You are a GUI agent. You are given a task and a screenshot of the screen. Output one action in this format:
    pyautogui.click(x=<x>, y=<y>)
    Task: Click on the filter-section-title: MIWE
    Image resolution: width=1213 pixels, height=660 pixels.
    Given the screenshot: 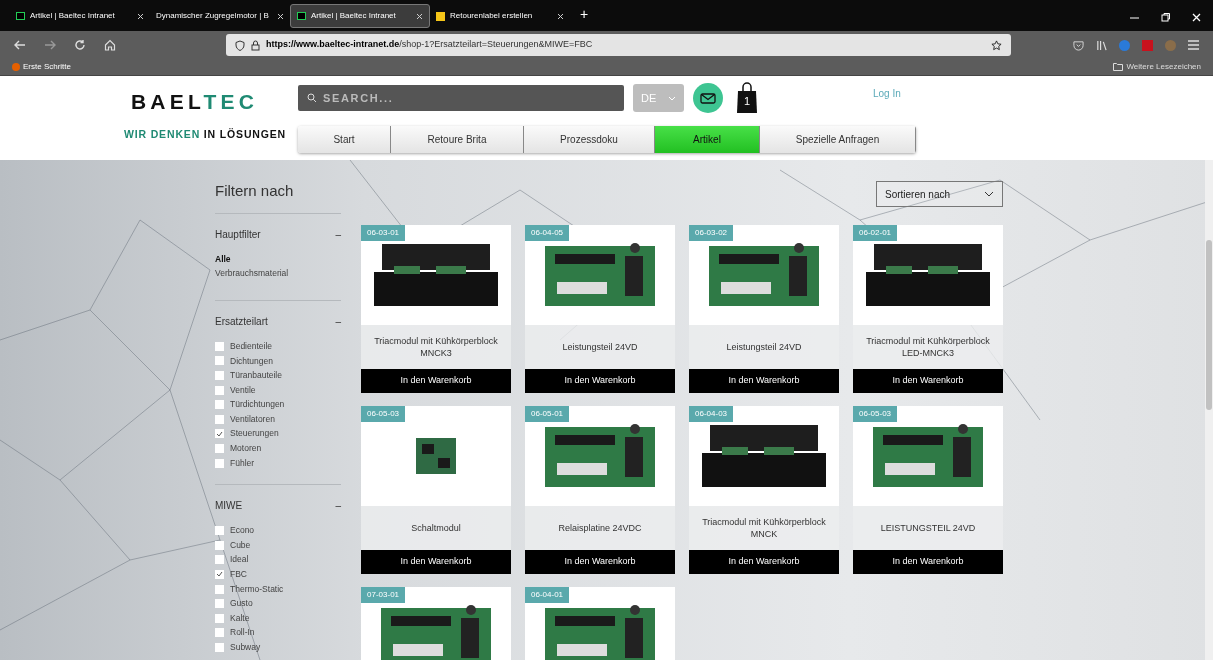 What is the action you would take?
    pyautogui.click(x=229, y=506)
    